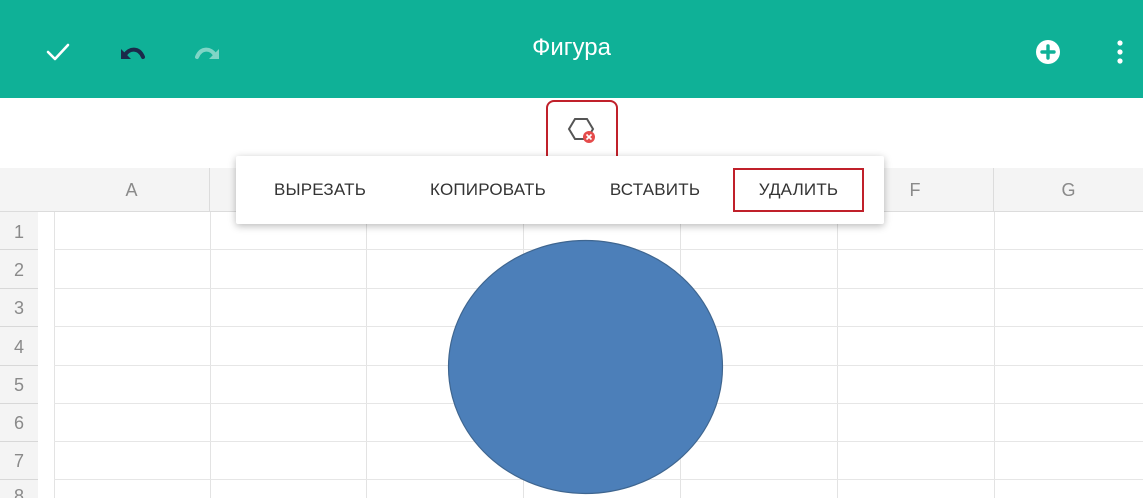 This screenshot has height=498, width=1143. Describe the element at coordinates (132, 190) in the screenshot. I see `column-header-a: A` at that location.